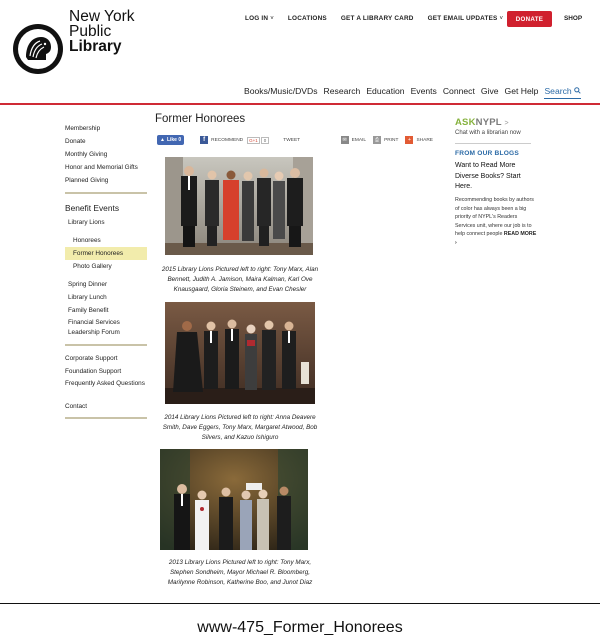 This screenshot has height=640, width=600. What do you see at coordinates (204, 140) in the screenshot?
I see `facebook-icon: f` at bounding box center [204, 140].